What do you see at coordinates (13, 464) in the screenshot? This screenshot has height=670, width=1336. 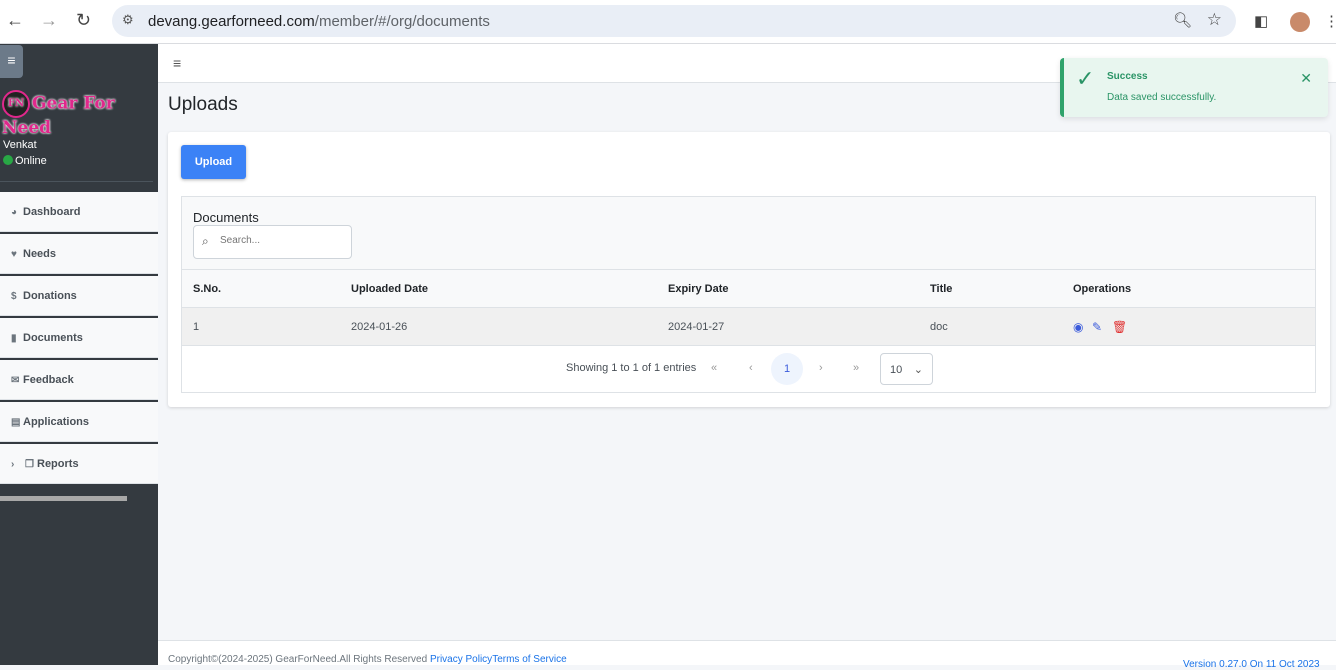 I see `chevron-right-icon: ›` at bounding box center [13, 464].